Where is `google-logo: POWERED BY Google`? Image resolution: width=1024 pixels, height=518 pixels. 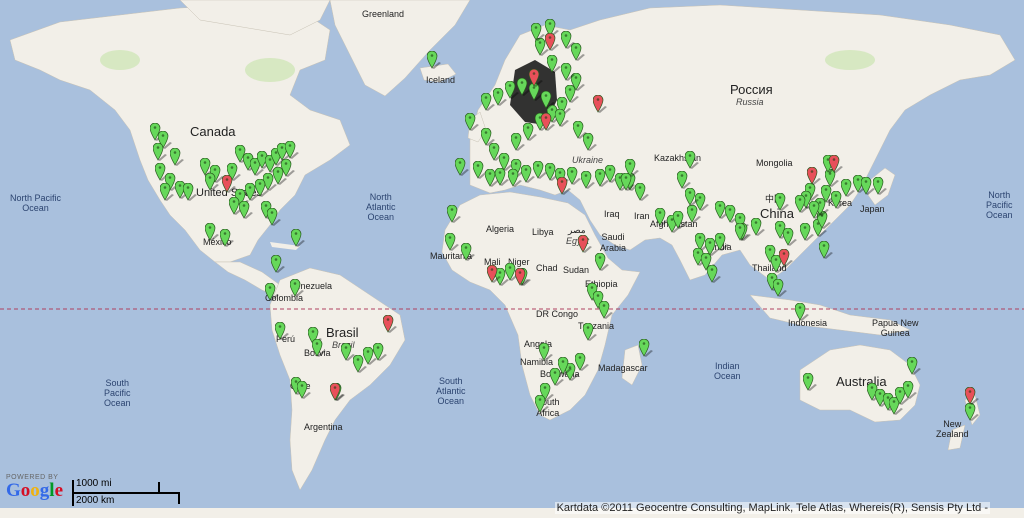
google-logo: POWERED BY Google is located at coordinates (34, 487).